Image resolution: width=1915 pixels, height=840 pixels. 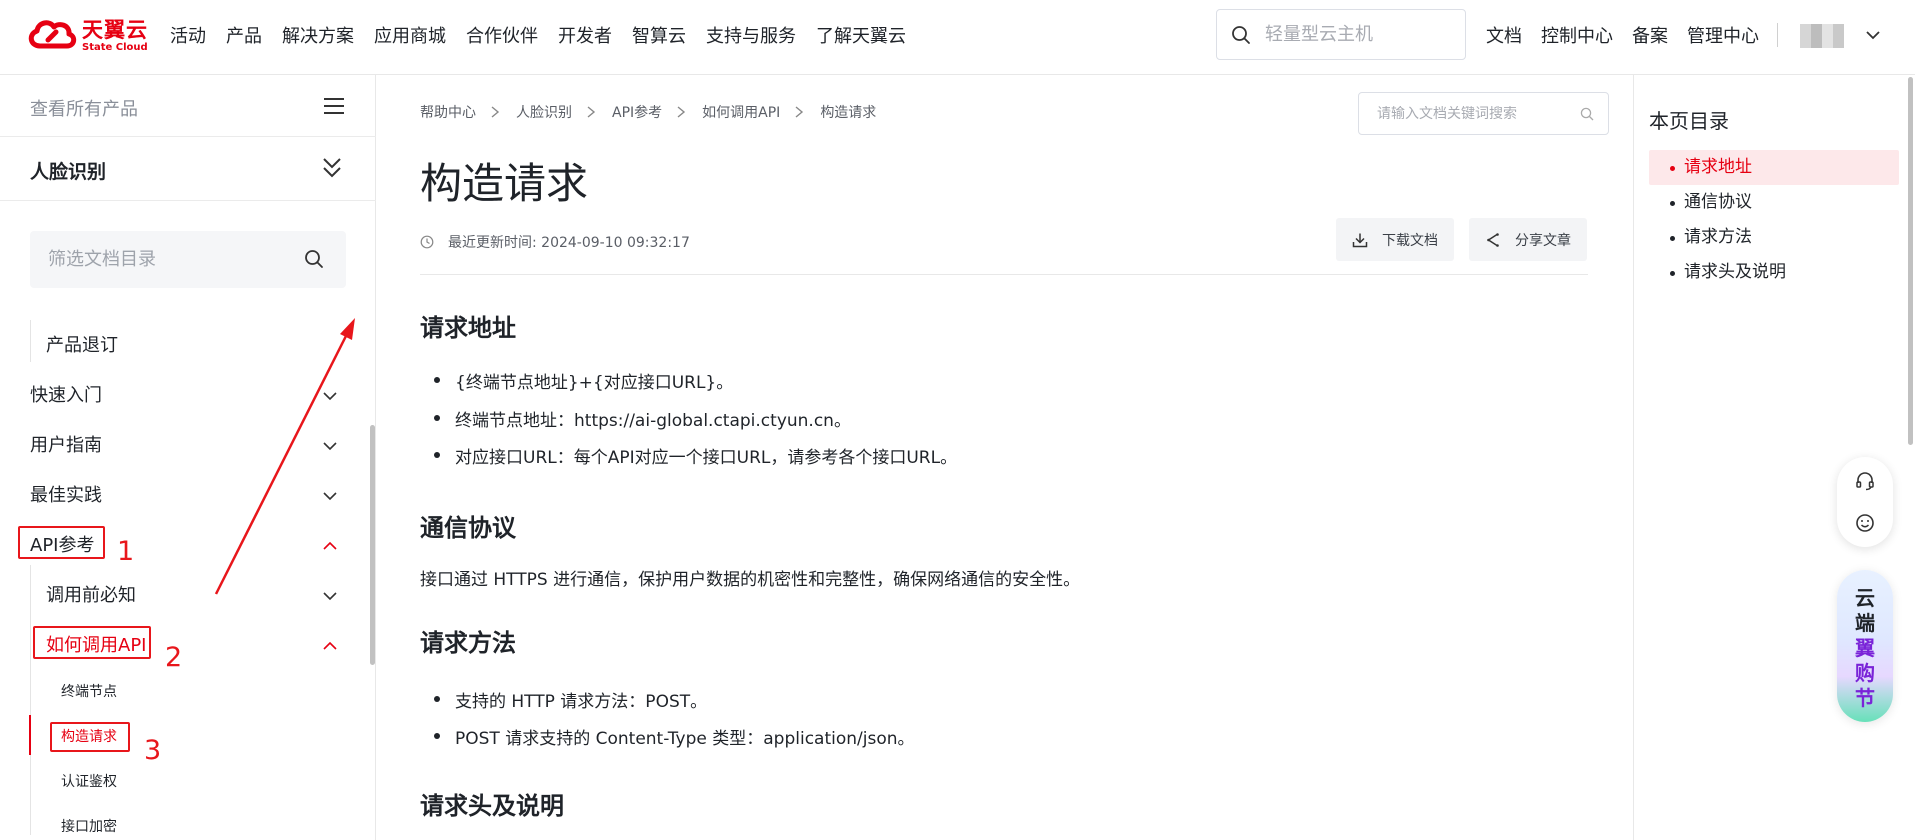 I want to click on all-products-row: 查看所有产品, so click(x=188, y=106).